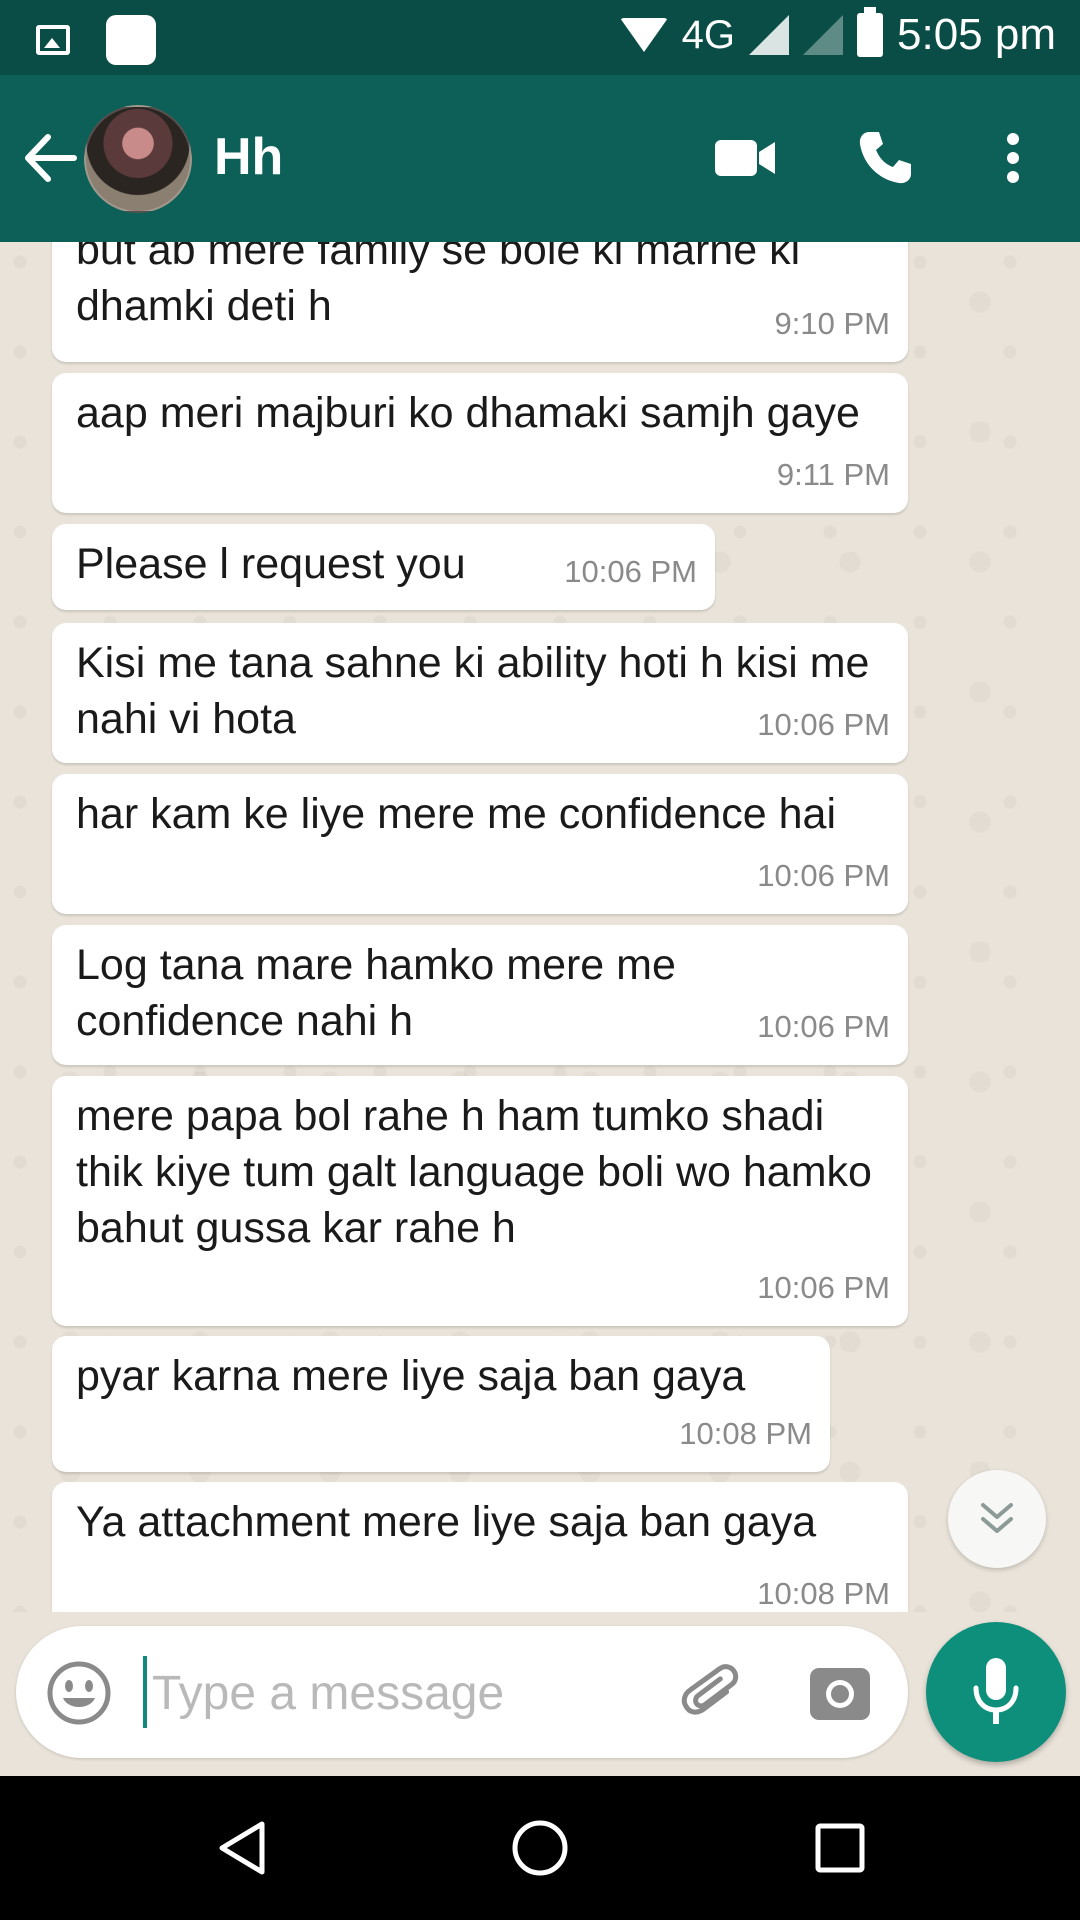 Image resolution: width=1080 pixels, height=1920 pixels. Describe the element at coordinates (840, 1693) in the screenshot. I see `camera-icon` at that location.